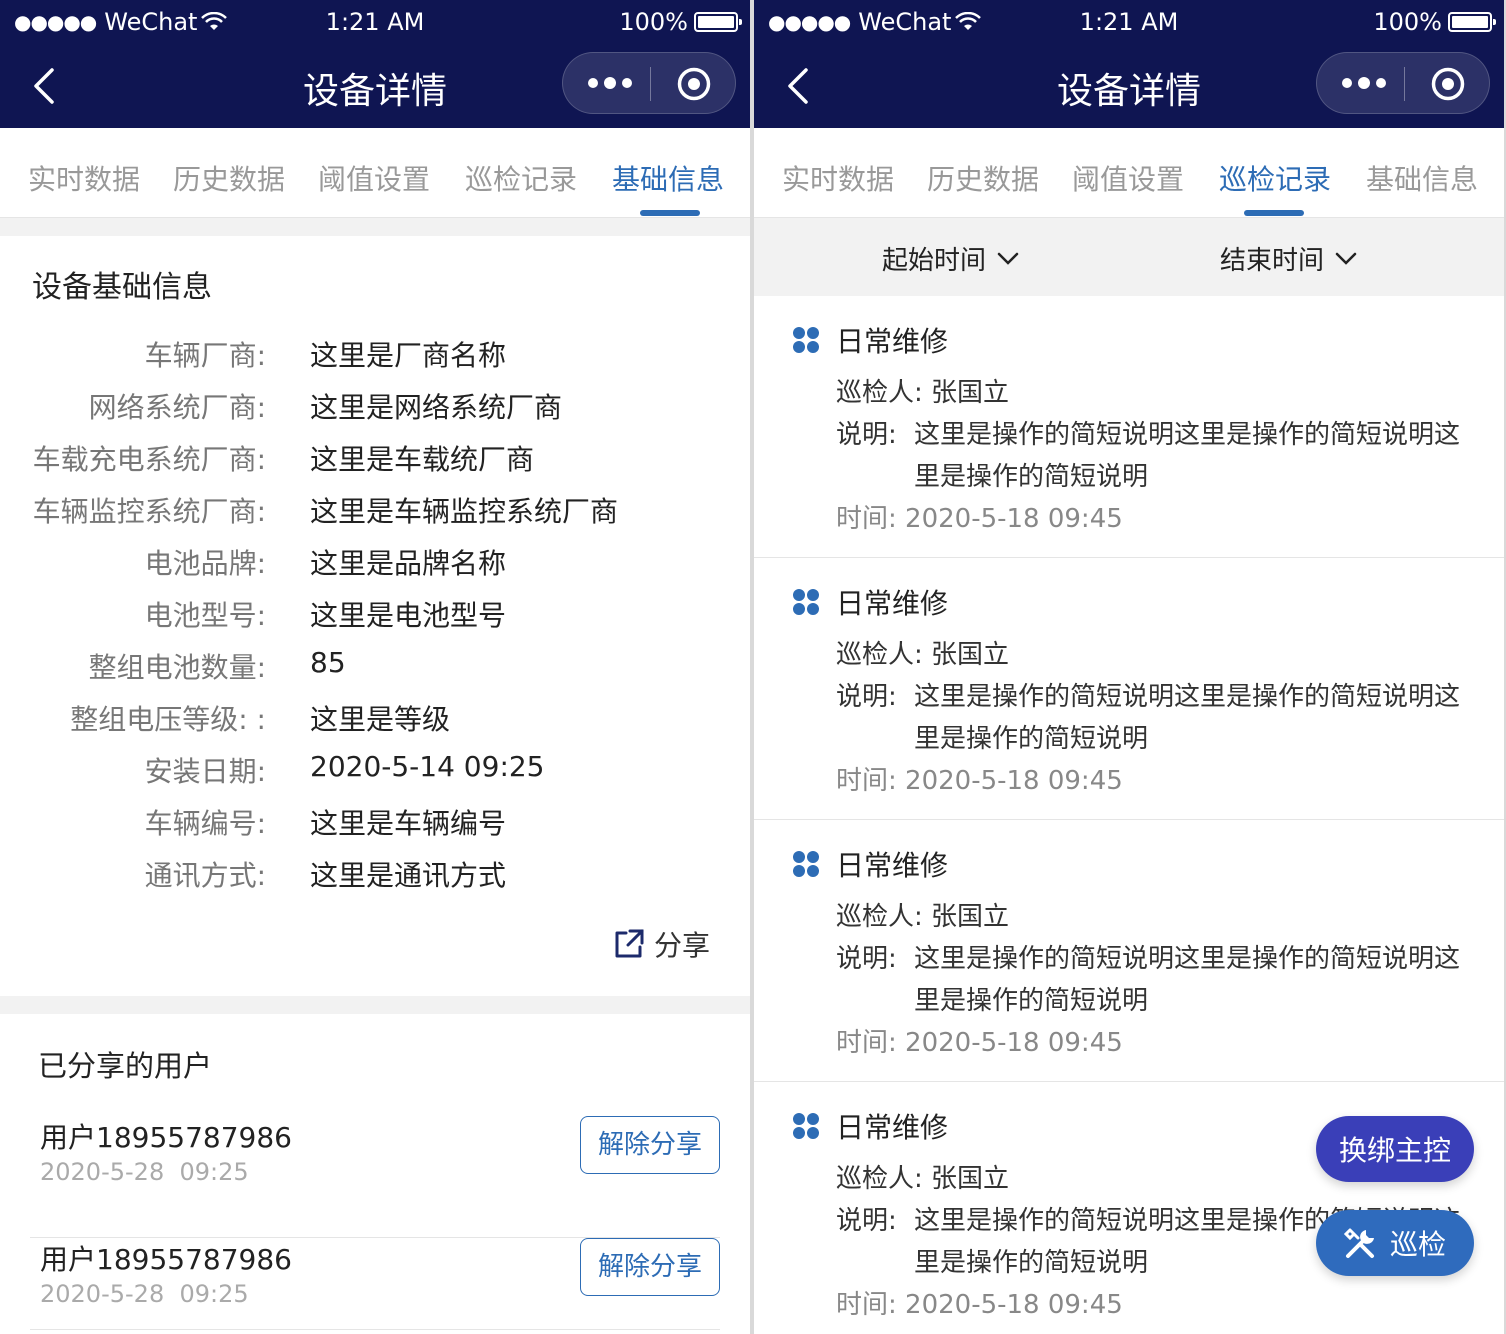  I want to click on info-label: 车辆监控系统厂商:, so click(149, 511).